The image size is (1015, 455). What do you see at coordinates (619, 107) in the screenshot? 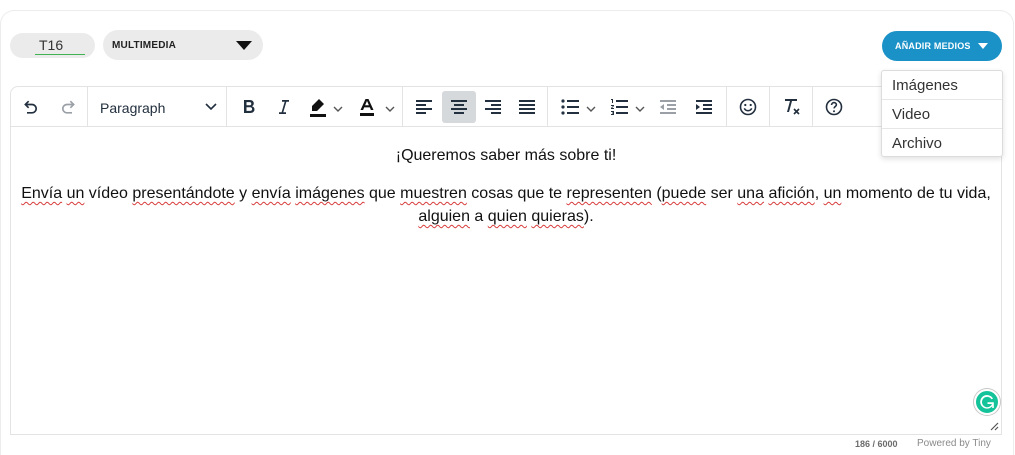
I see `numbered-list-icon` at bounding box center [619, 107].